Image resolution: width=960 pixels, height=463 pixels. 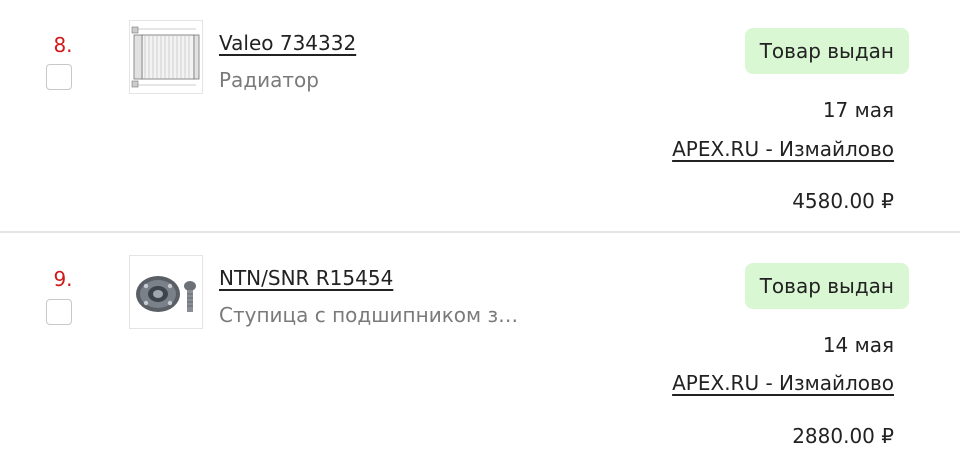 What do you see at coordinates (843, 201) in the screenshot?
I see `order-price: 4580.00 ₽` at bounding box center [843, 201].